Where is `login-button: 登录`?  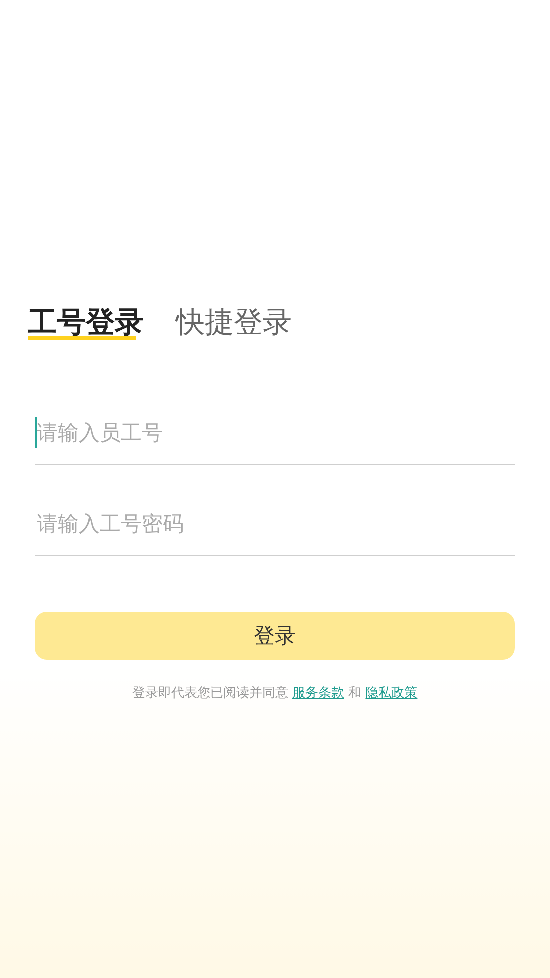 login-button: 登录 is located at coordinates (275, 636).